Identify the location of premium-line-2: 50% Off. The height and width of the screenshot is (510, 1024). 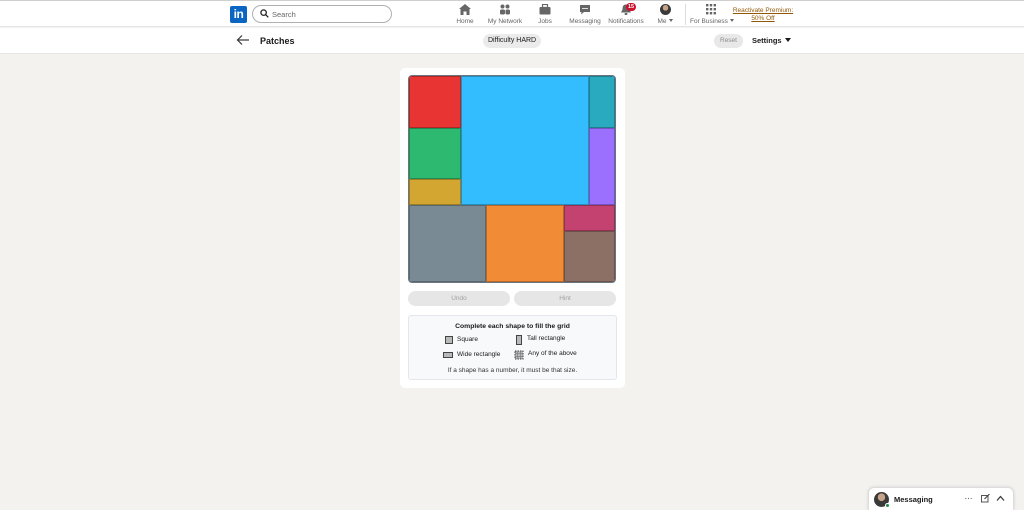
(763, 18).